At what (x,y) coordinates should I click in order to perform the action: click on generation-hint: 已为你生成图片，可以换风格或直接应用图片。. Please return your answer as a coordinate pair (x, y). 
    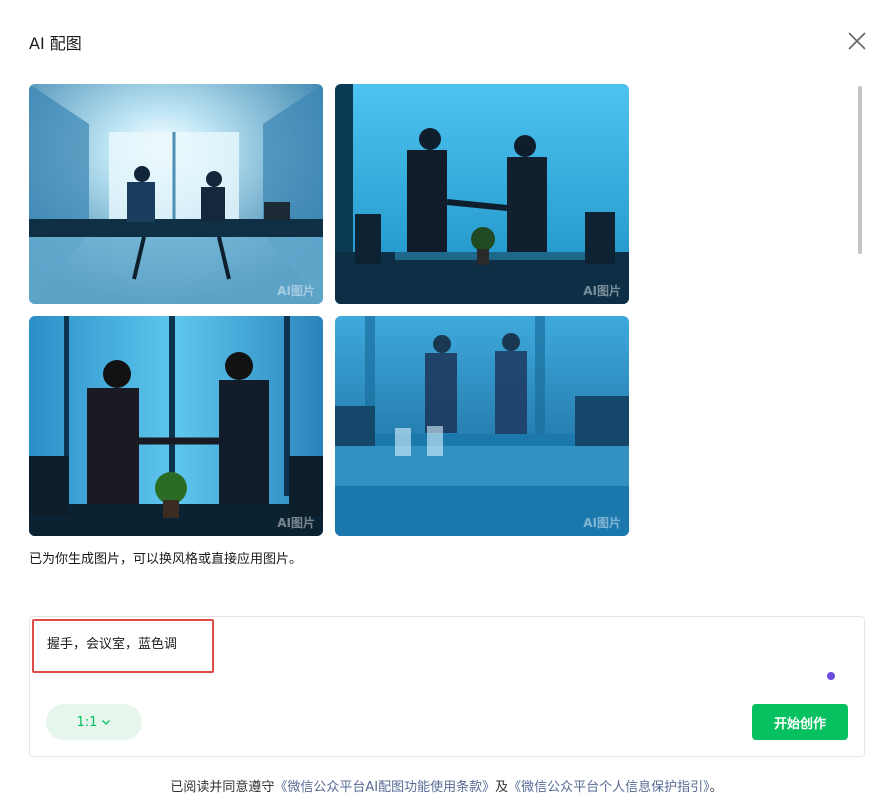
    Looking at the image, I should click on (166, 559).